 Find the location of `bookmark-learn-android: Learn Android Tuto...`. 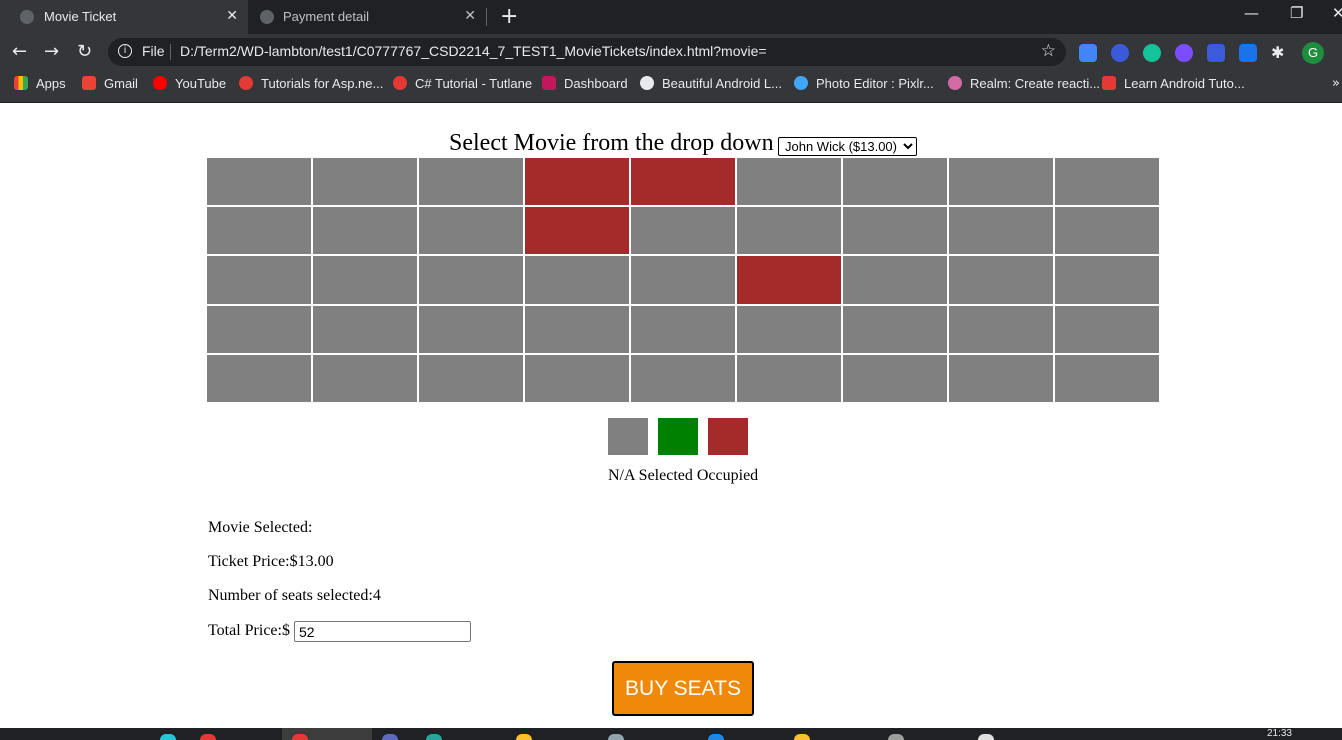

bookmark-learn-android: Learn Android Tuto... is located at coordinates (1173, 83).